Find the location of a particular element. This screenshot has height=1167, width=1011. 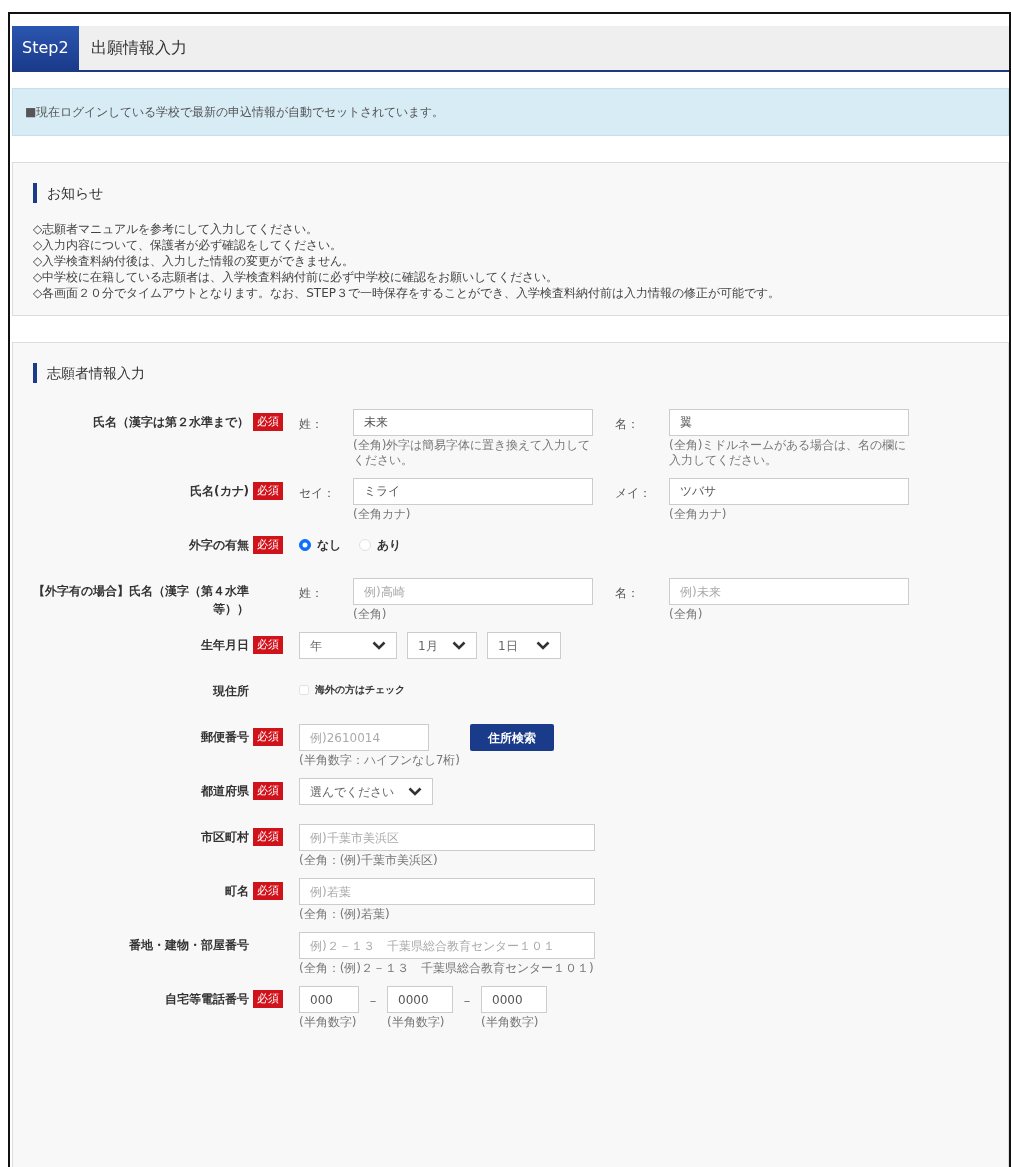

text-input: 000 is located at coordinates (329, 999).